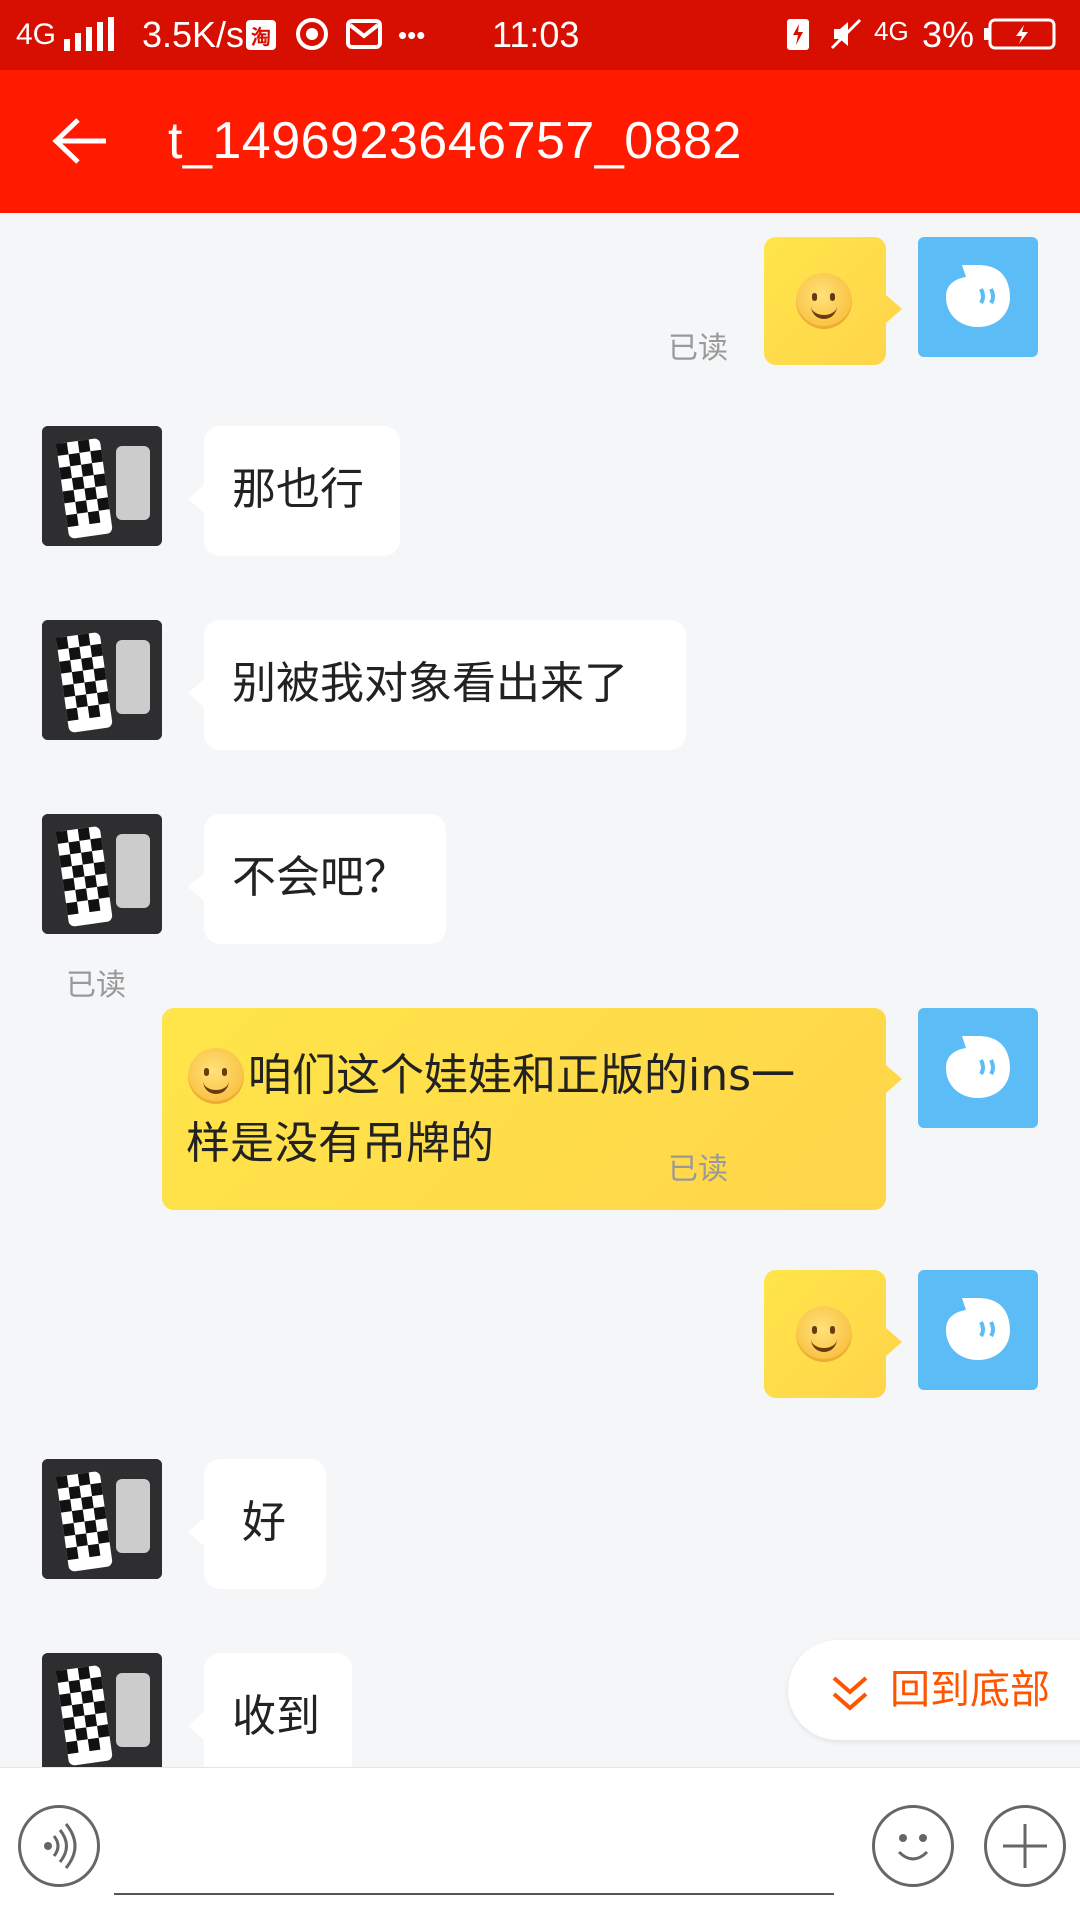  Describe the element at coordinates (522, 1075) in the screenshot. I see `message-text-line1: 咱们这个娃娃和正版的ins一` at that location.